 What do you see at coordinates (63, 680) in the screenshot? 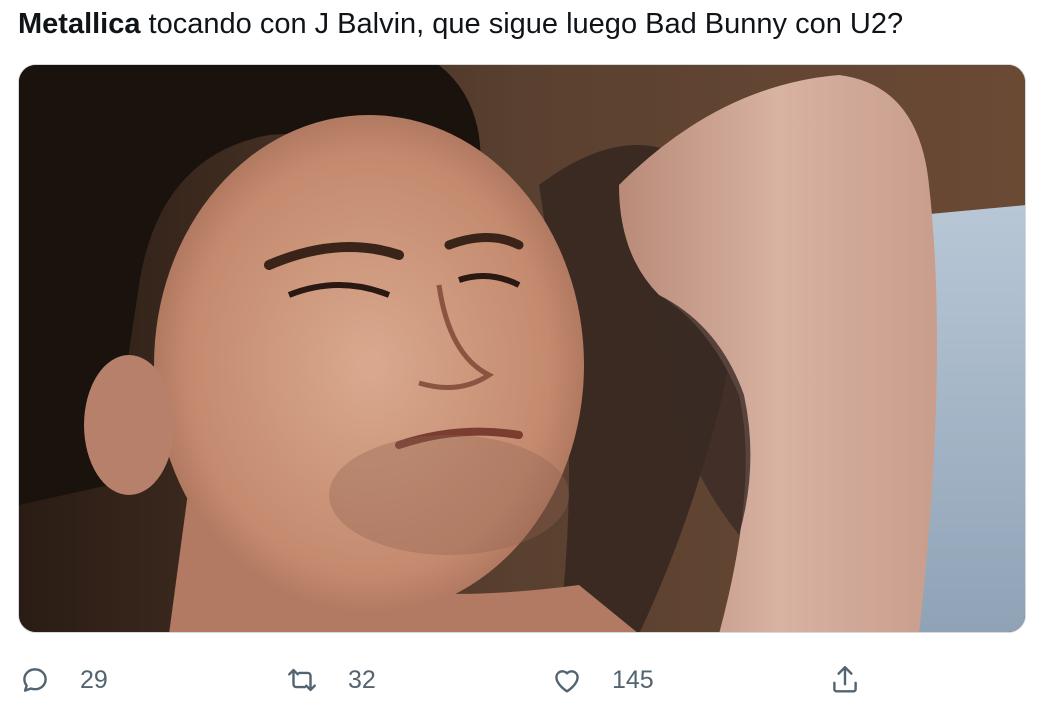
I see `reply-button: 29` at bounding box center [63, 680].